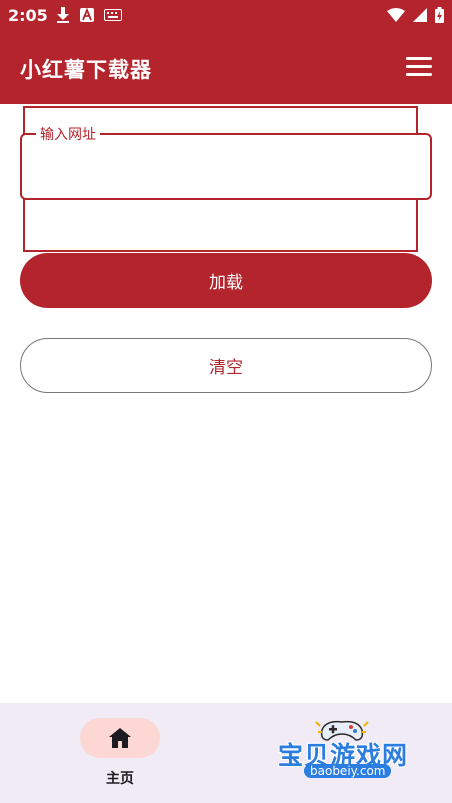  Describe the element at coordinates (226, 15) in the screenshot. I see `status-bar: 2:05` at that location.